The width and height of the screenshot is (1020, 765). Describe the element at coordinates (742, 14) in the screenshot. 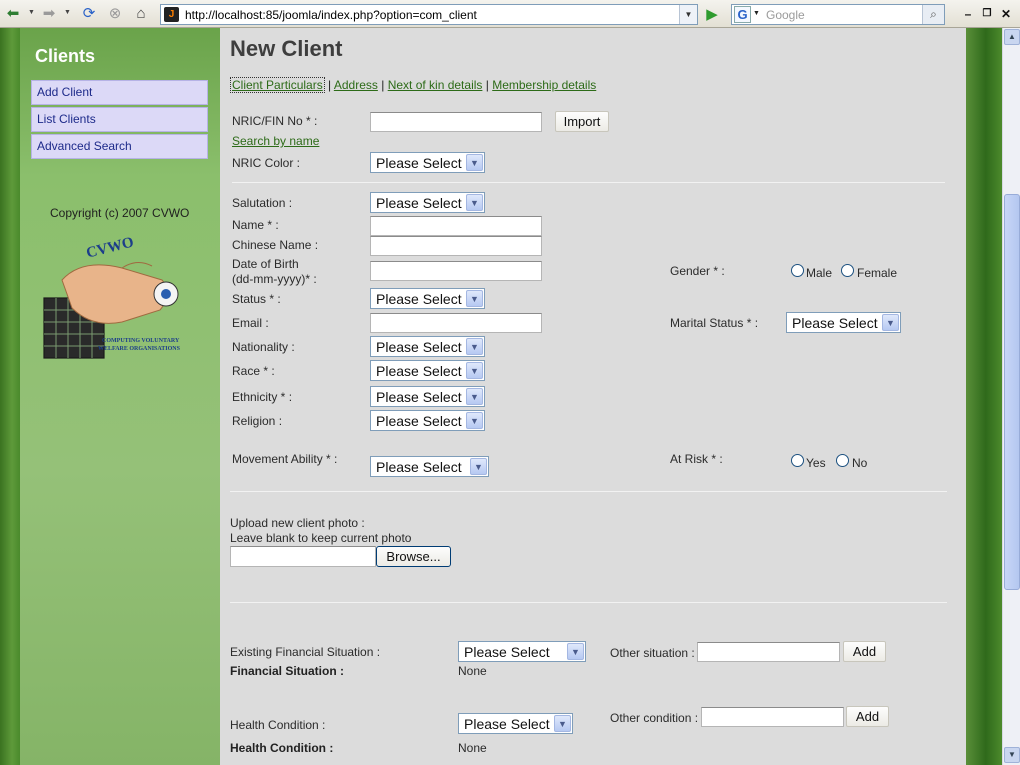

I see `google-engine-icon: G` at that location.